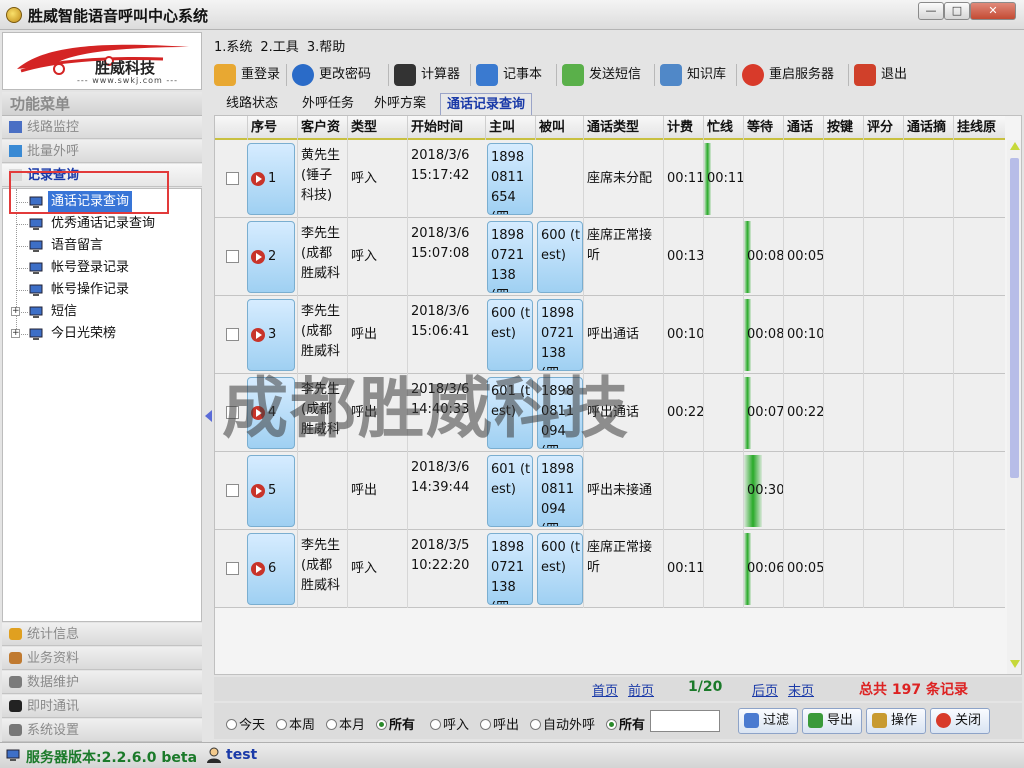 Image resolution: width=1024 pixels, height=768 pixels. Describe the element at coordinates (993, 11) in the screenshot. I see `close-window-button: ✕` at that location.